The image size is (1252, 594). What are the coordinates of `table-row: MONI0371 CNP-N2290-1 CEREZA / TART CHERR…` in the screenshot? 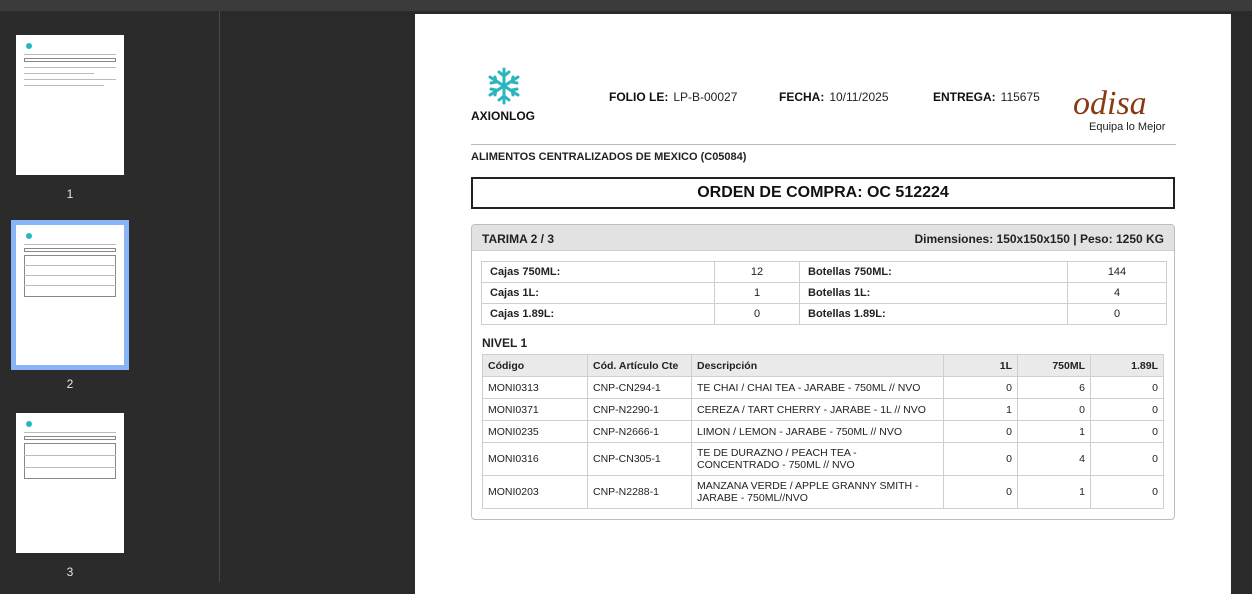 It's located at (823, 409).